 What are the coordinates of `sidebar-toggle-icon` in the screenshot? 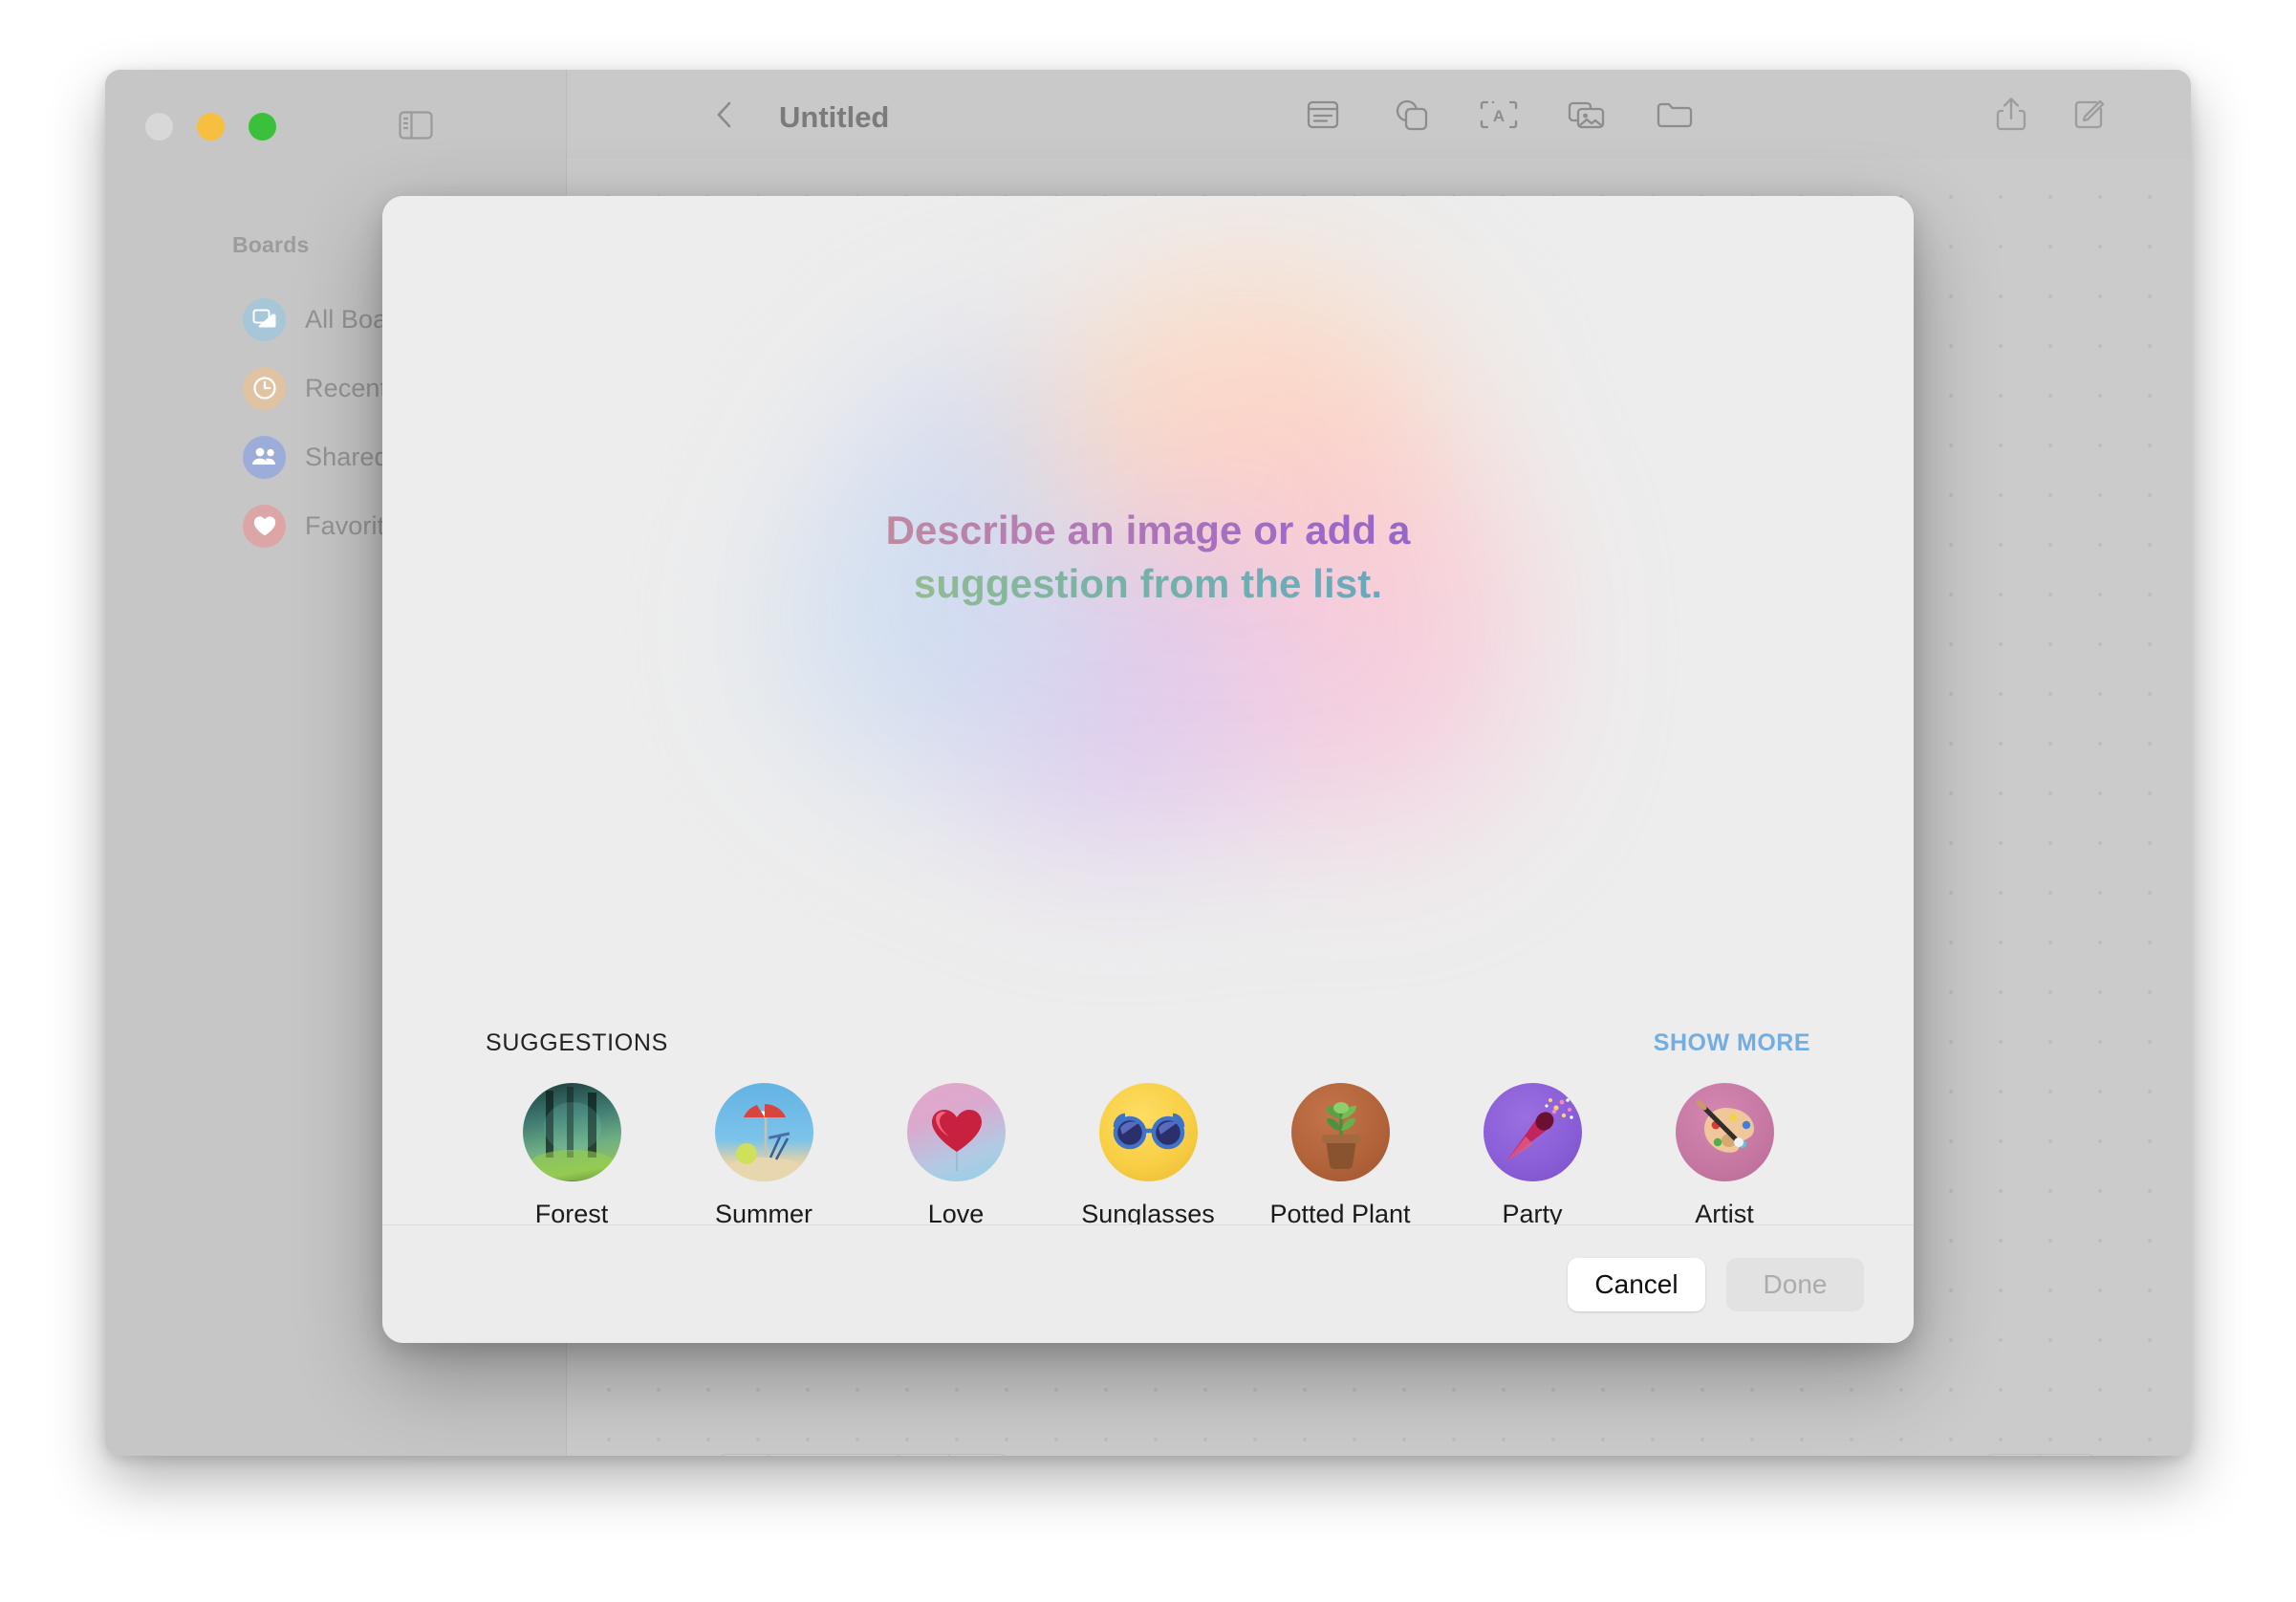 It's located at (416, 125).